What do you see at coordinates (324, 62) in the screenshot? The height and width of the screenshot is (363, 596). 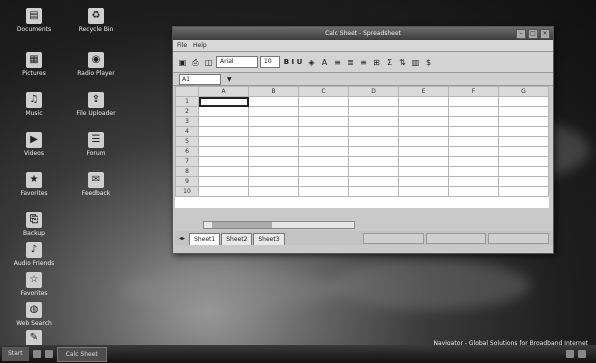 I see `font-color-icon: A` at bounding box center [324, 62].